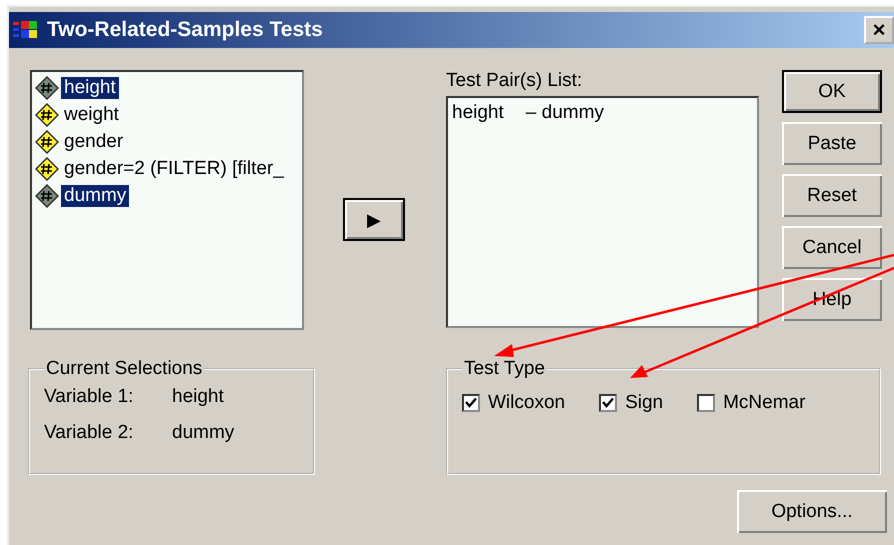 This screenshot has width=894, height=545. What do you see at coordinates (93, 142) in the screenshot?
I see `variable-item: gender` at bounding box center [93, 142].